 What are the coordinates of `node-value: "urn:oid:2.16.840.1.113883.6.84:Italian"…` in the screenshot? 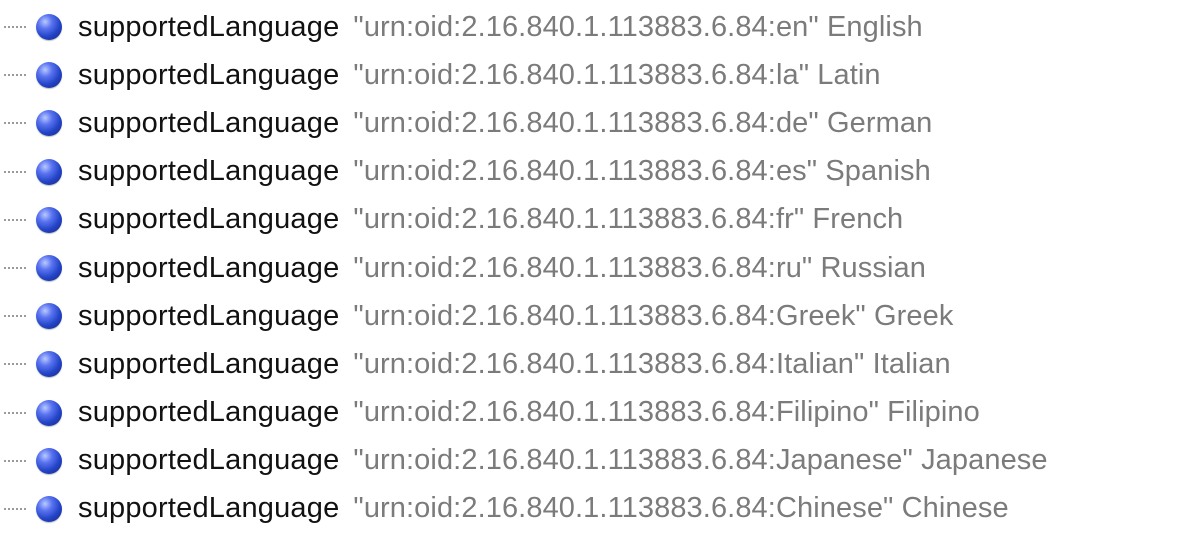 It's located at (652, 363).